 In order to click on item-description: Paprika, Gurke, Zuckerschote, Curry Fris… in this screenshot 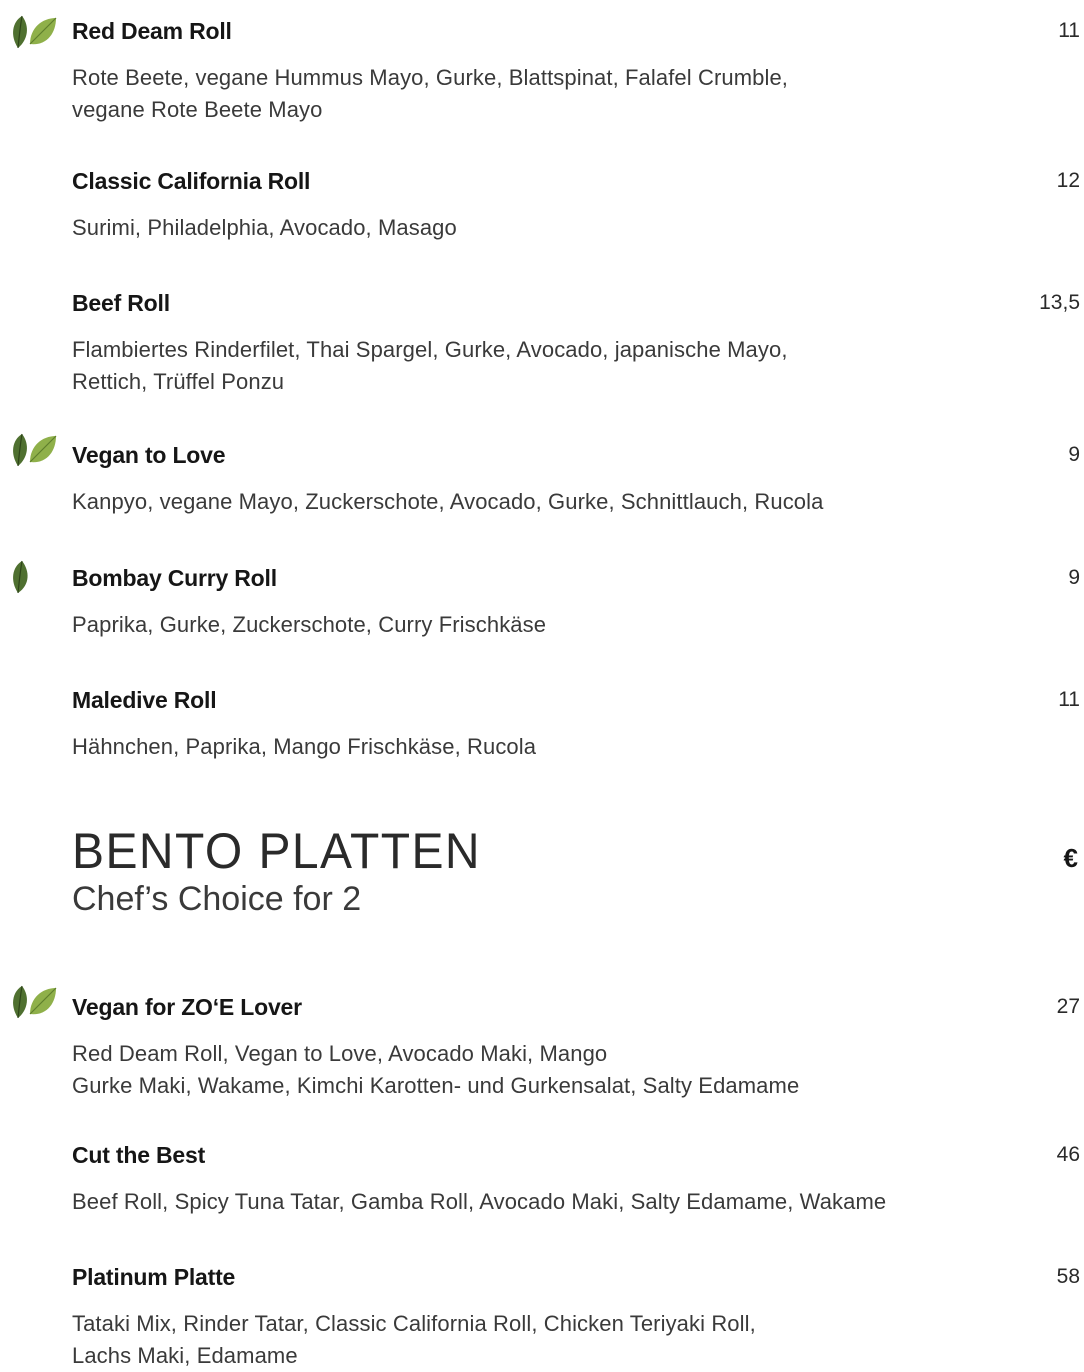, I will do `click(542, 625)`.